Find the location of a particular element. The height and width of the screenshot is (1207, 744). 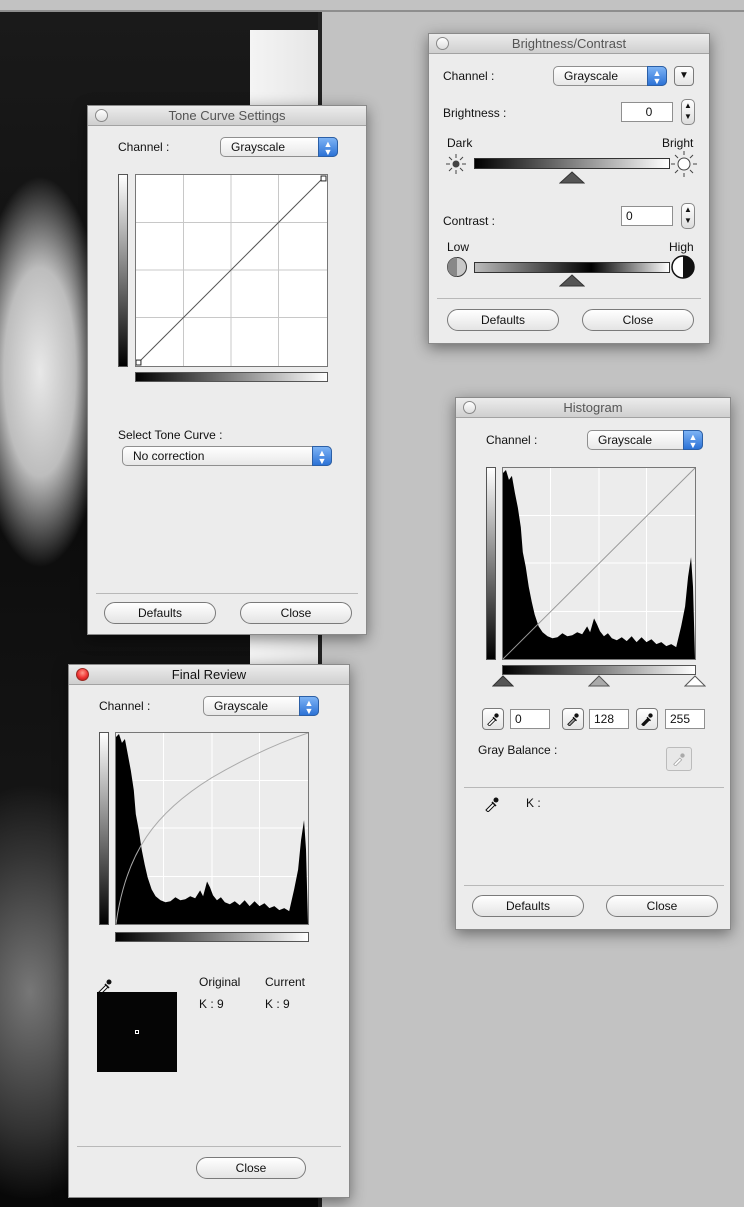

final-review-graph is located at coordinates (212, 828).